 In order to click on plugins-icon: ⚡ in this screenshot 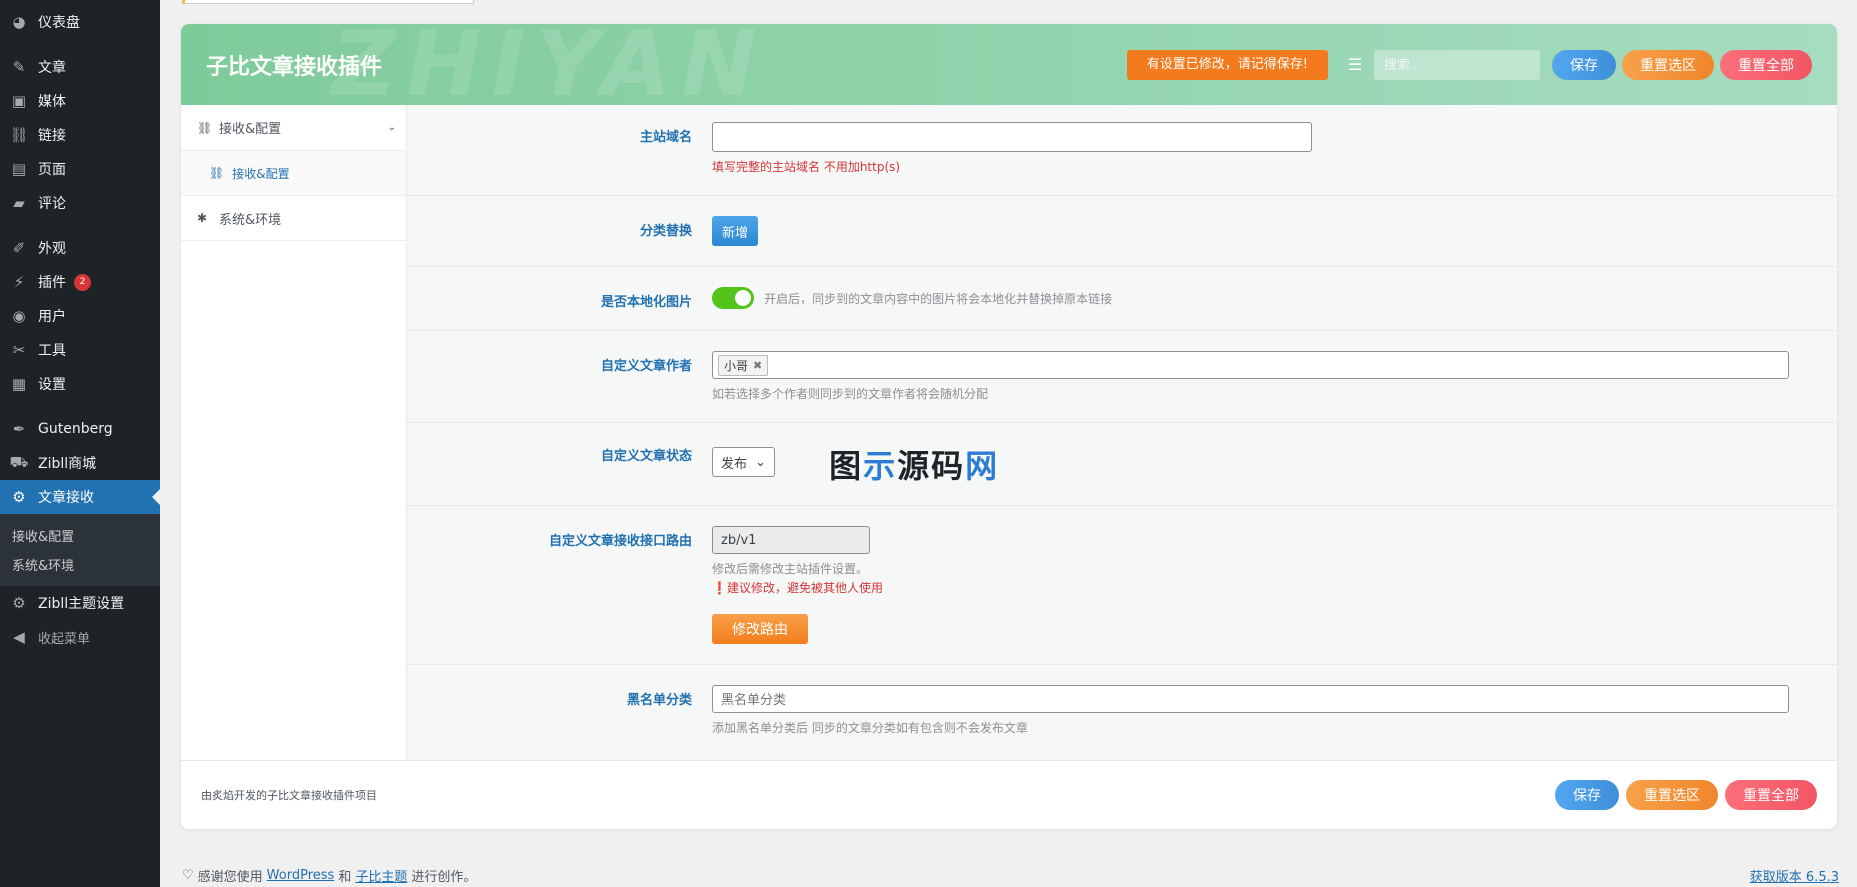, I will do `click(19, 282)`.